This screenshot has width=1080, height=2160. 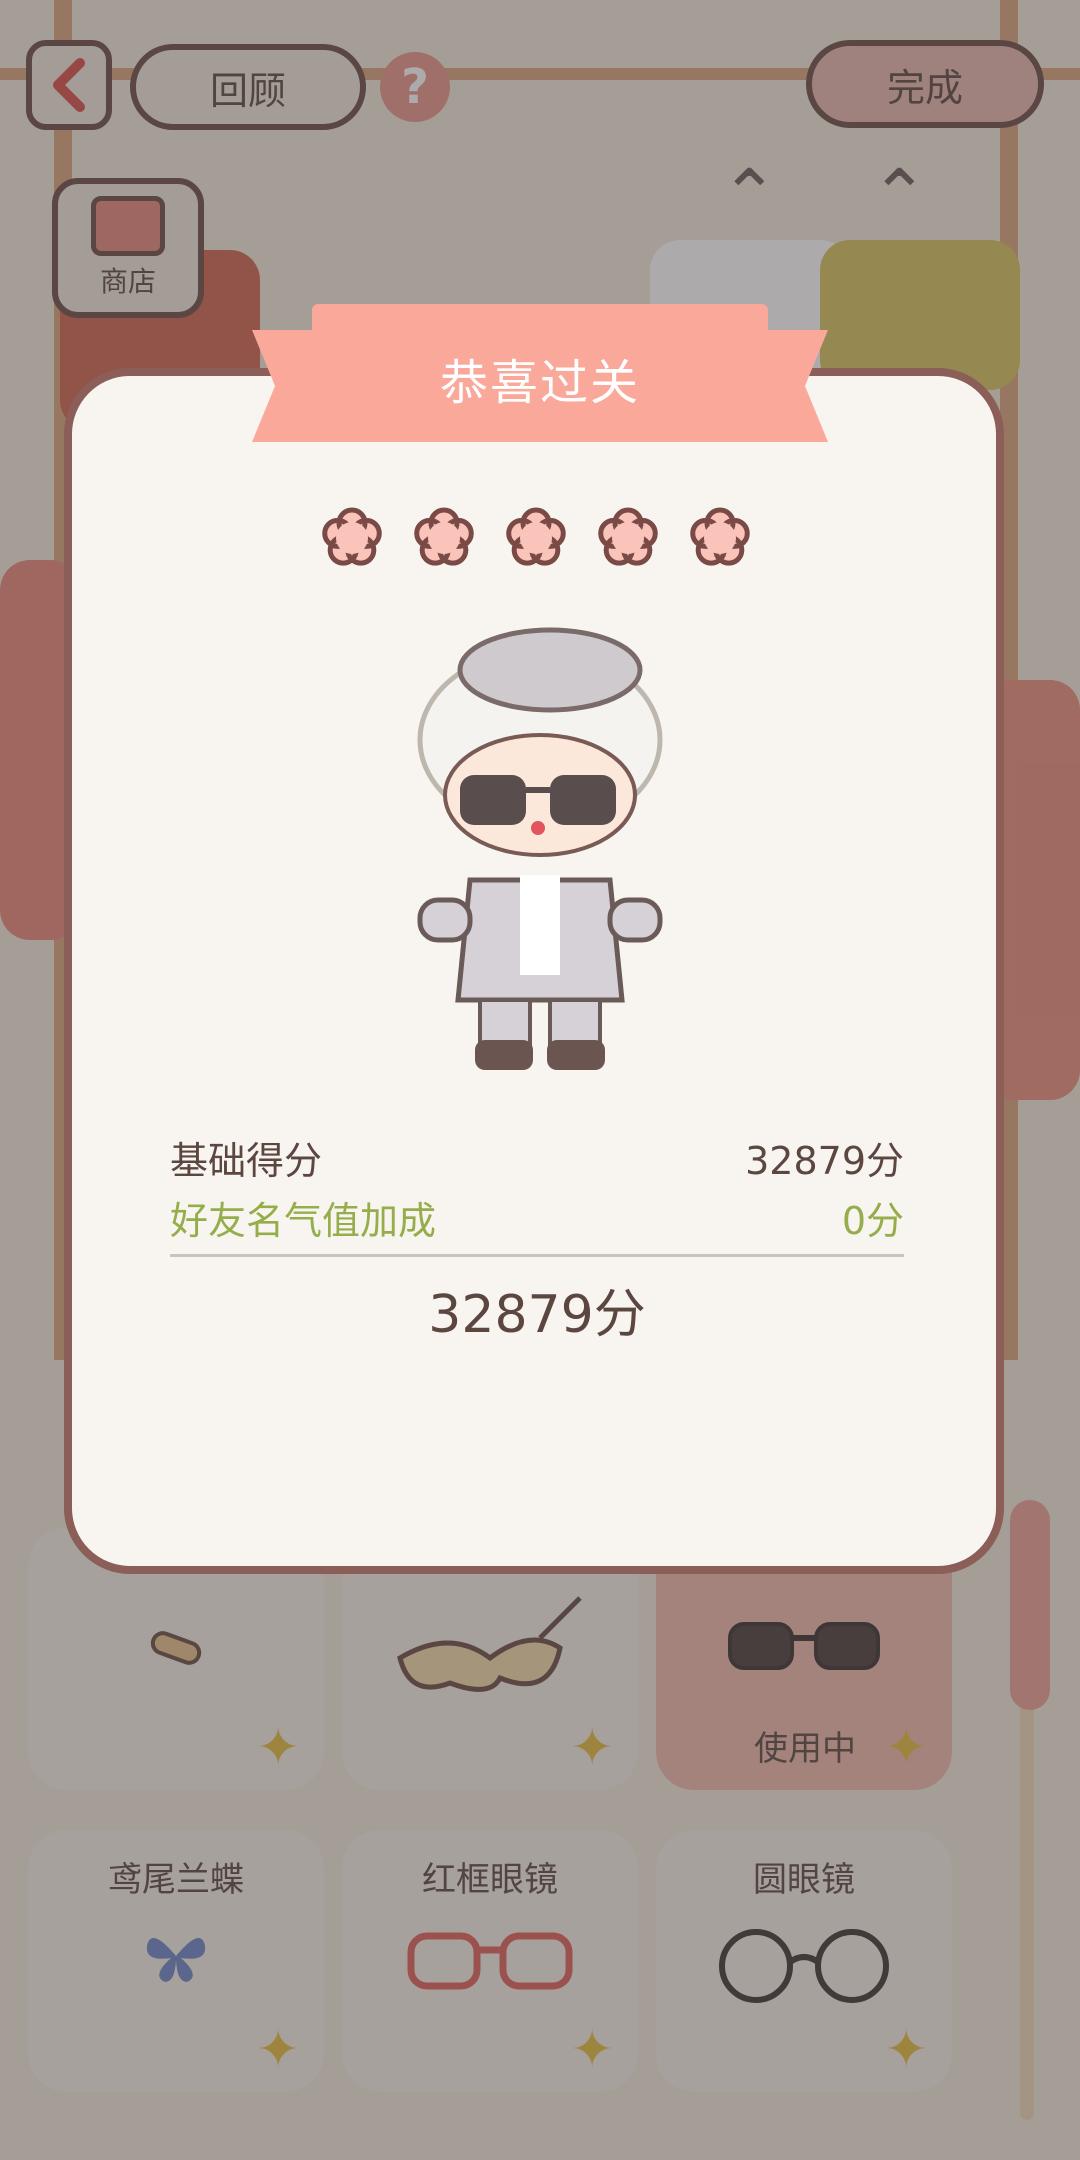 What do you see at coordinates (872, 1221) in the screenshot?
I see `bonus-score-value: 0分` at bounding box center [872, 1221].